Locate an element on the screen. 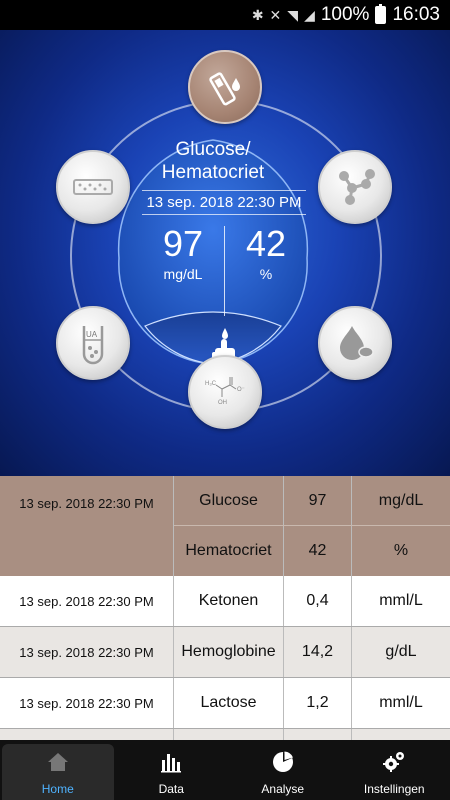 The width and height of the screenshot is (450, 800). row-value: 42 is located at coordinates (318, 551).